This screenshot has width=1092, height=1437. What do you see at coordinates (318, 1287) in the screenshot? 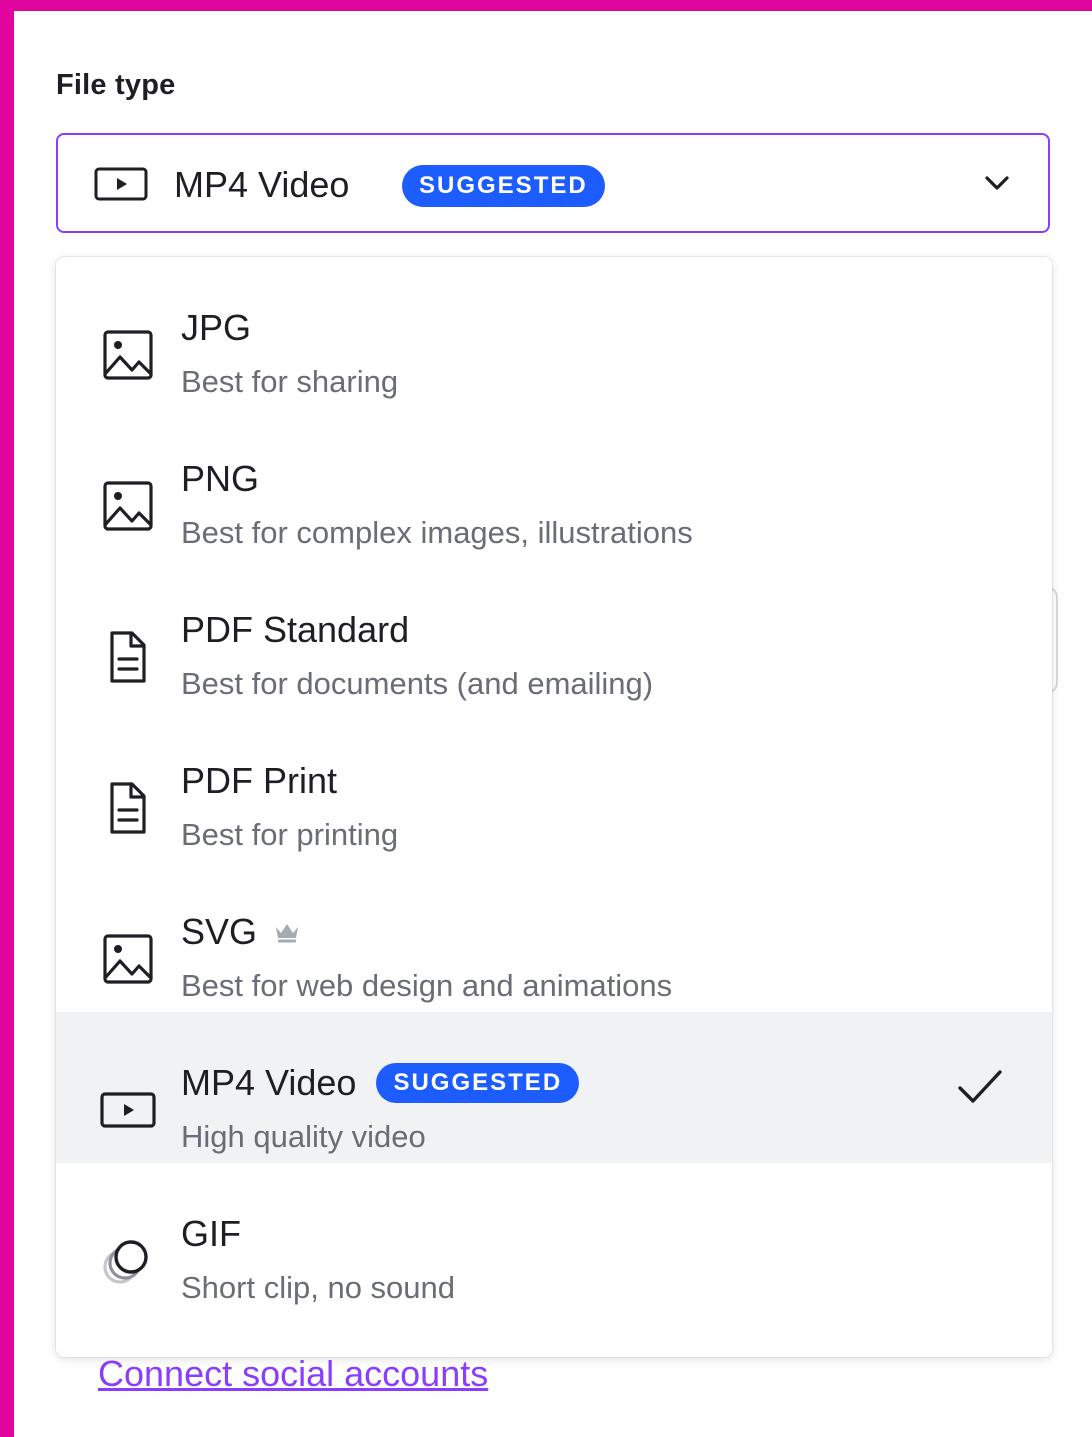
I see `option-description: Short clip, no sound` at bounding box center [318, 1287].